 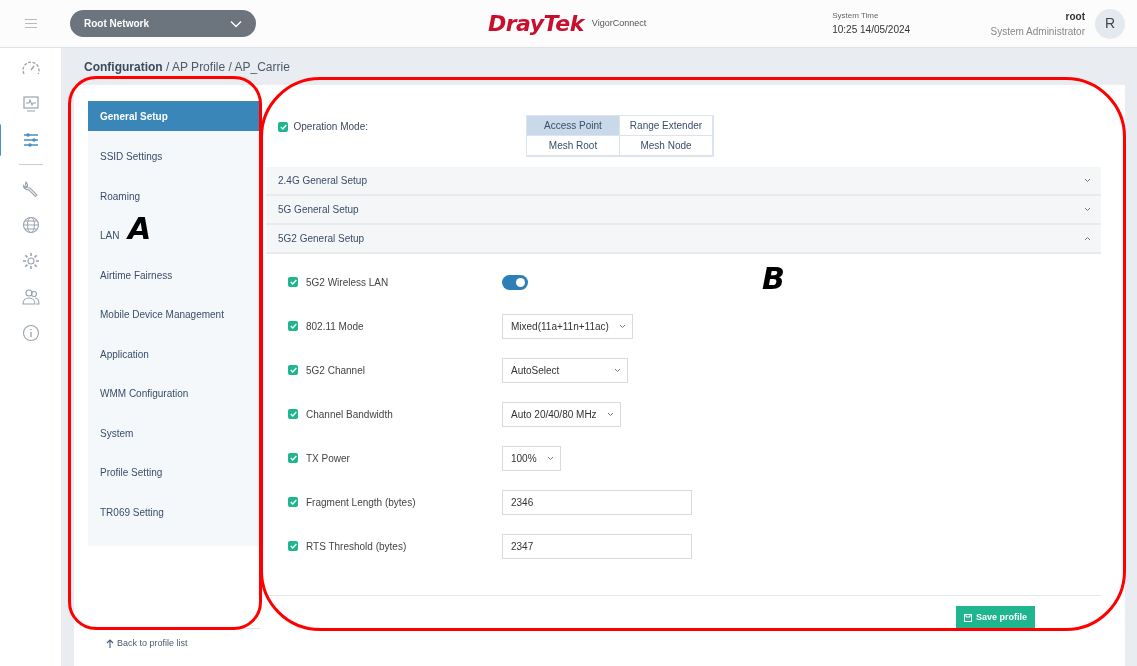 I want to click on input-field: 2347, so click(x=597, y=546).